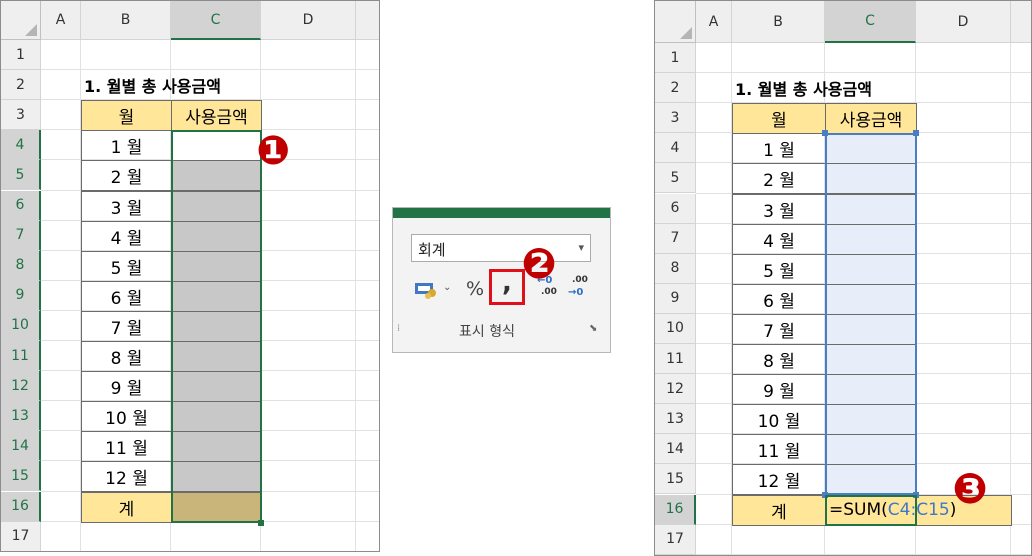  What do you see at coordinates (216, 326) in the screenshot?
I see `selection-range-c4-c16` at bounding box center [216, 326].